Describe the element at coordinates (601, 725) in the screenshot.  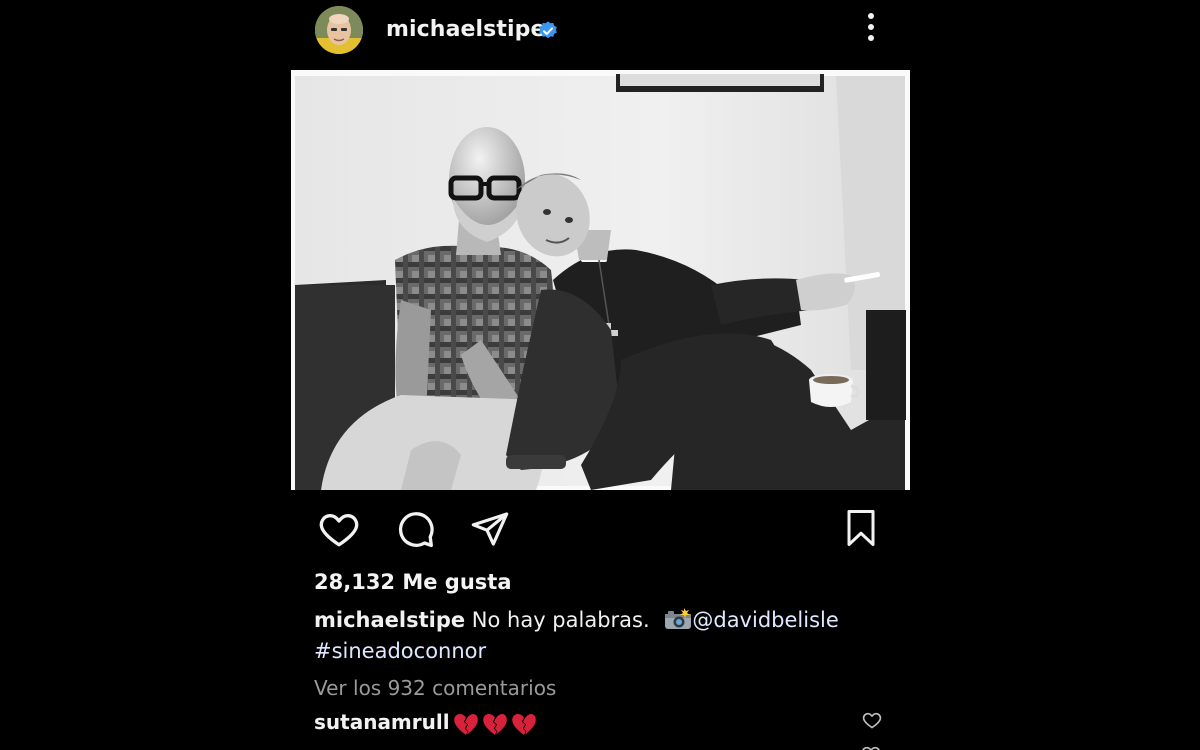
I see `comment-item: sutanamrull` at that location.